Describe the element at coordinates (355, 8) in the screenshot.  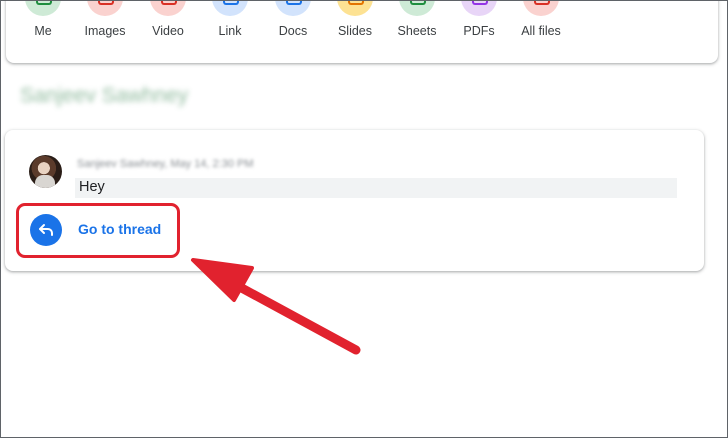
I see `slides-icon` at that location.